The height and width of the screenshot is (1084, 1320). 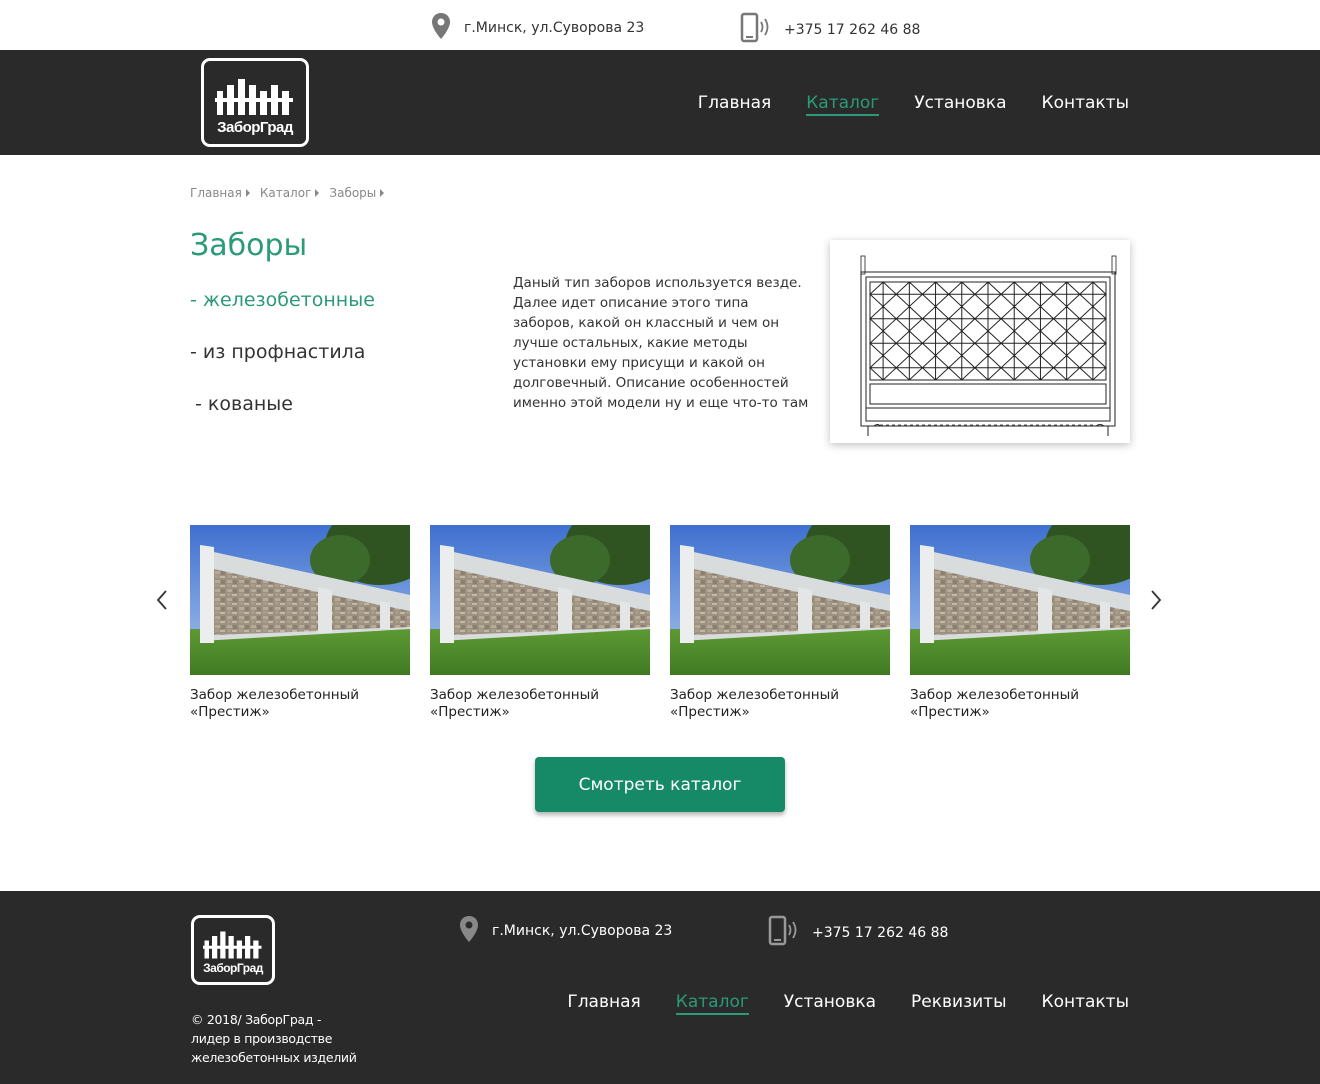 I want to click on header-address: г.Минск, ул.Суворова 23, so click(x=537, y=28).